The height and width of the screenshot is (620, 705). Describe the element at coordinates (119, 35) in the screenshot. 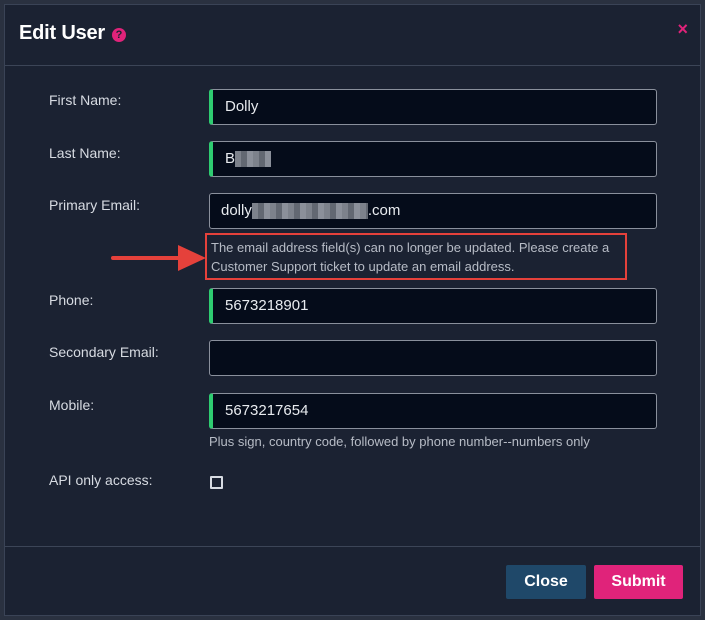

I see `question-circle-icon: ?` at that location.